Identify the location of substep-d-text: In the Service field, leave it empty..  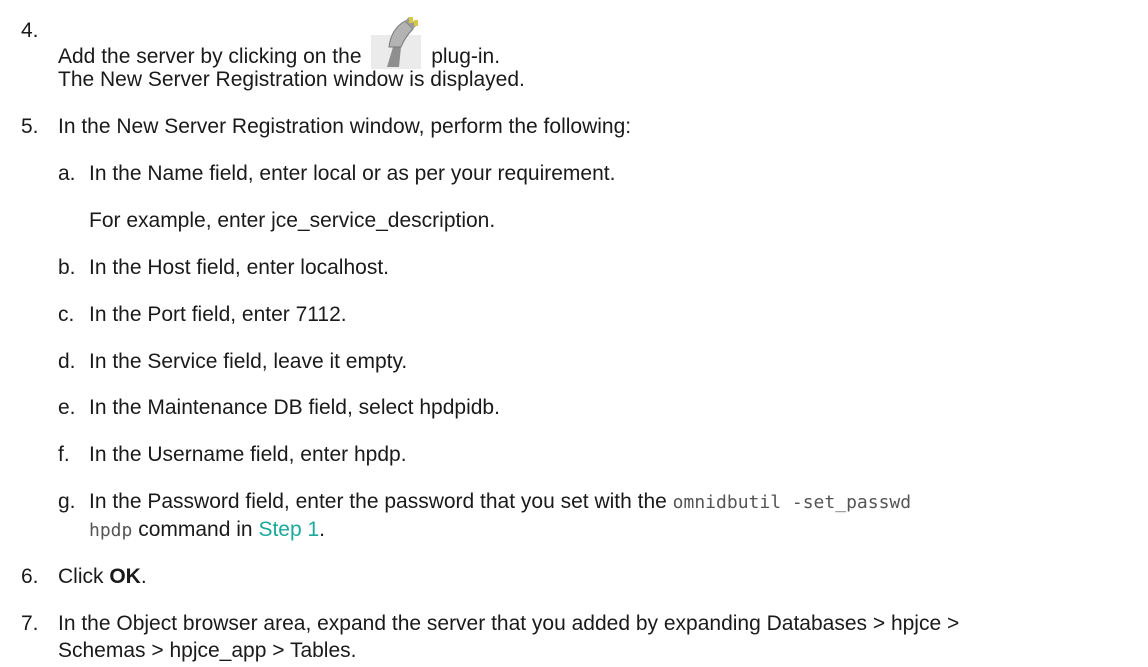
(248, 361).